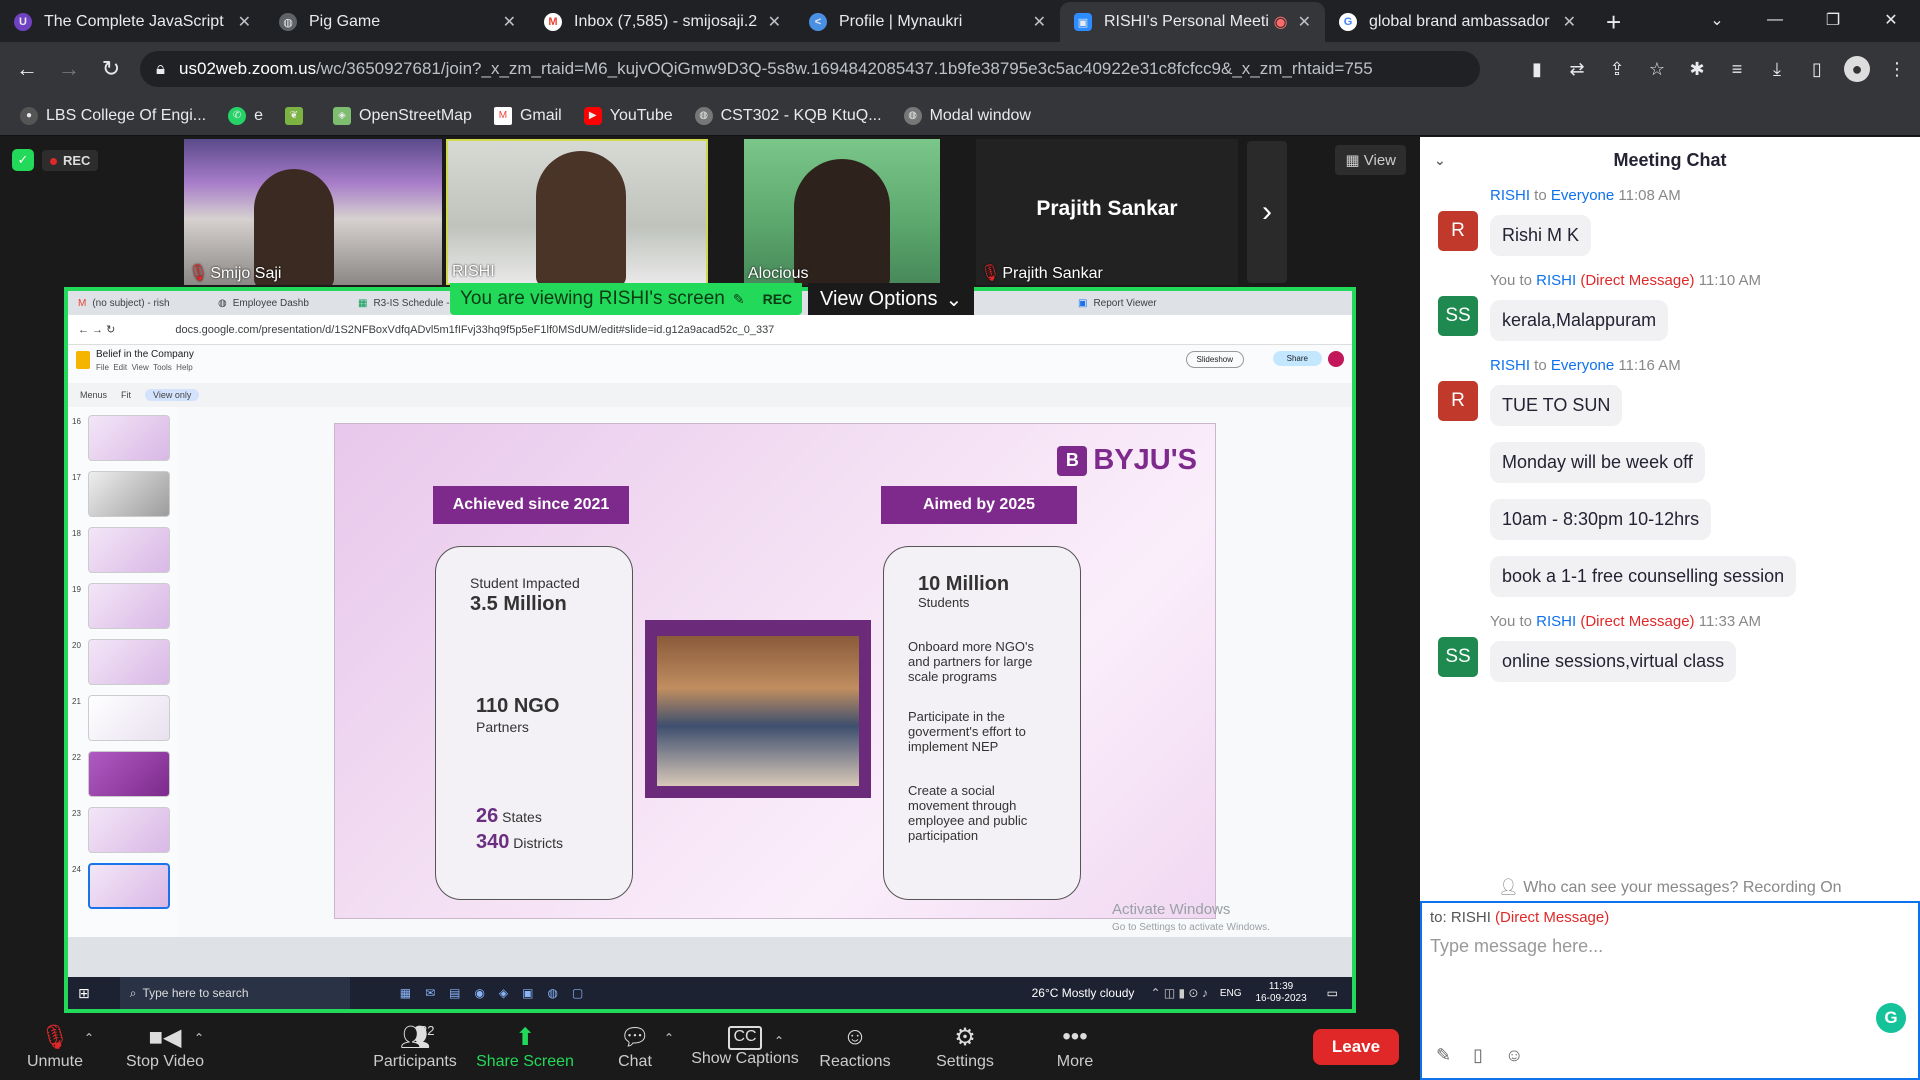 The width and height of the screenshot is (1920, 1080). I want to click on share-screen-button: ⬆ Share Screen, so click(525, 1047).